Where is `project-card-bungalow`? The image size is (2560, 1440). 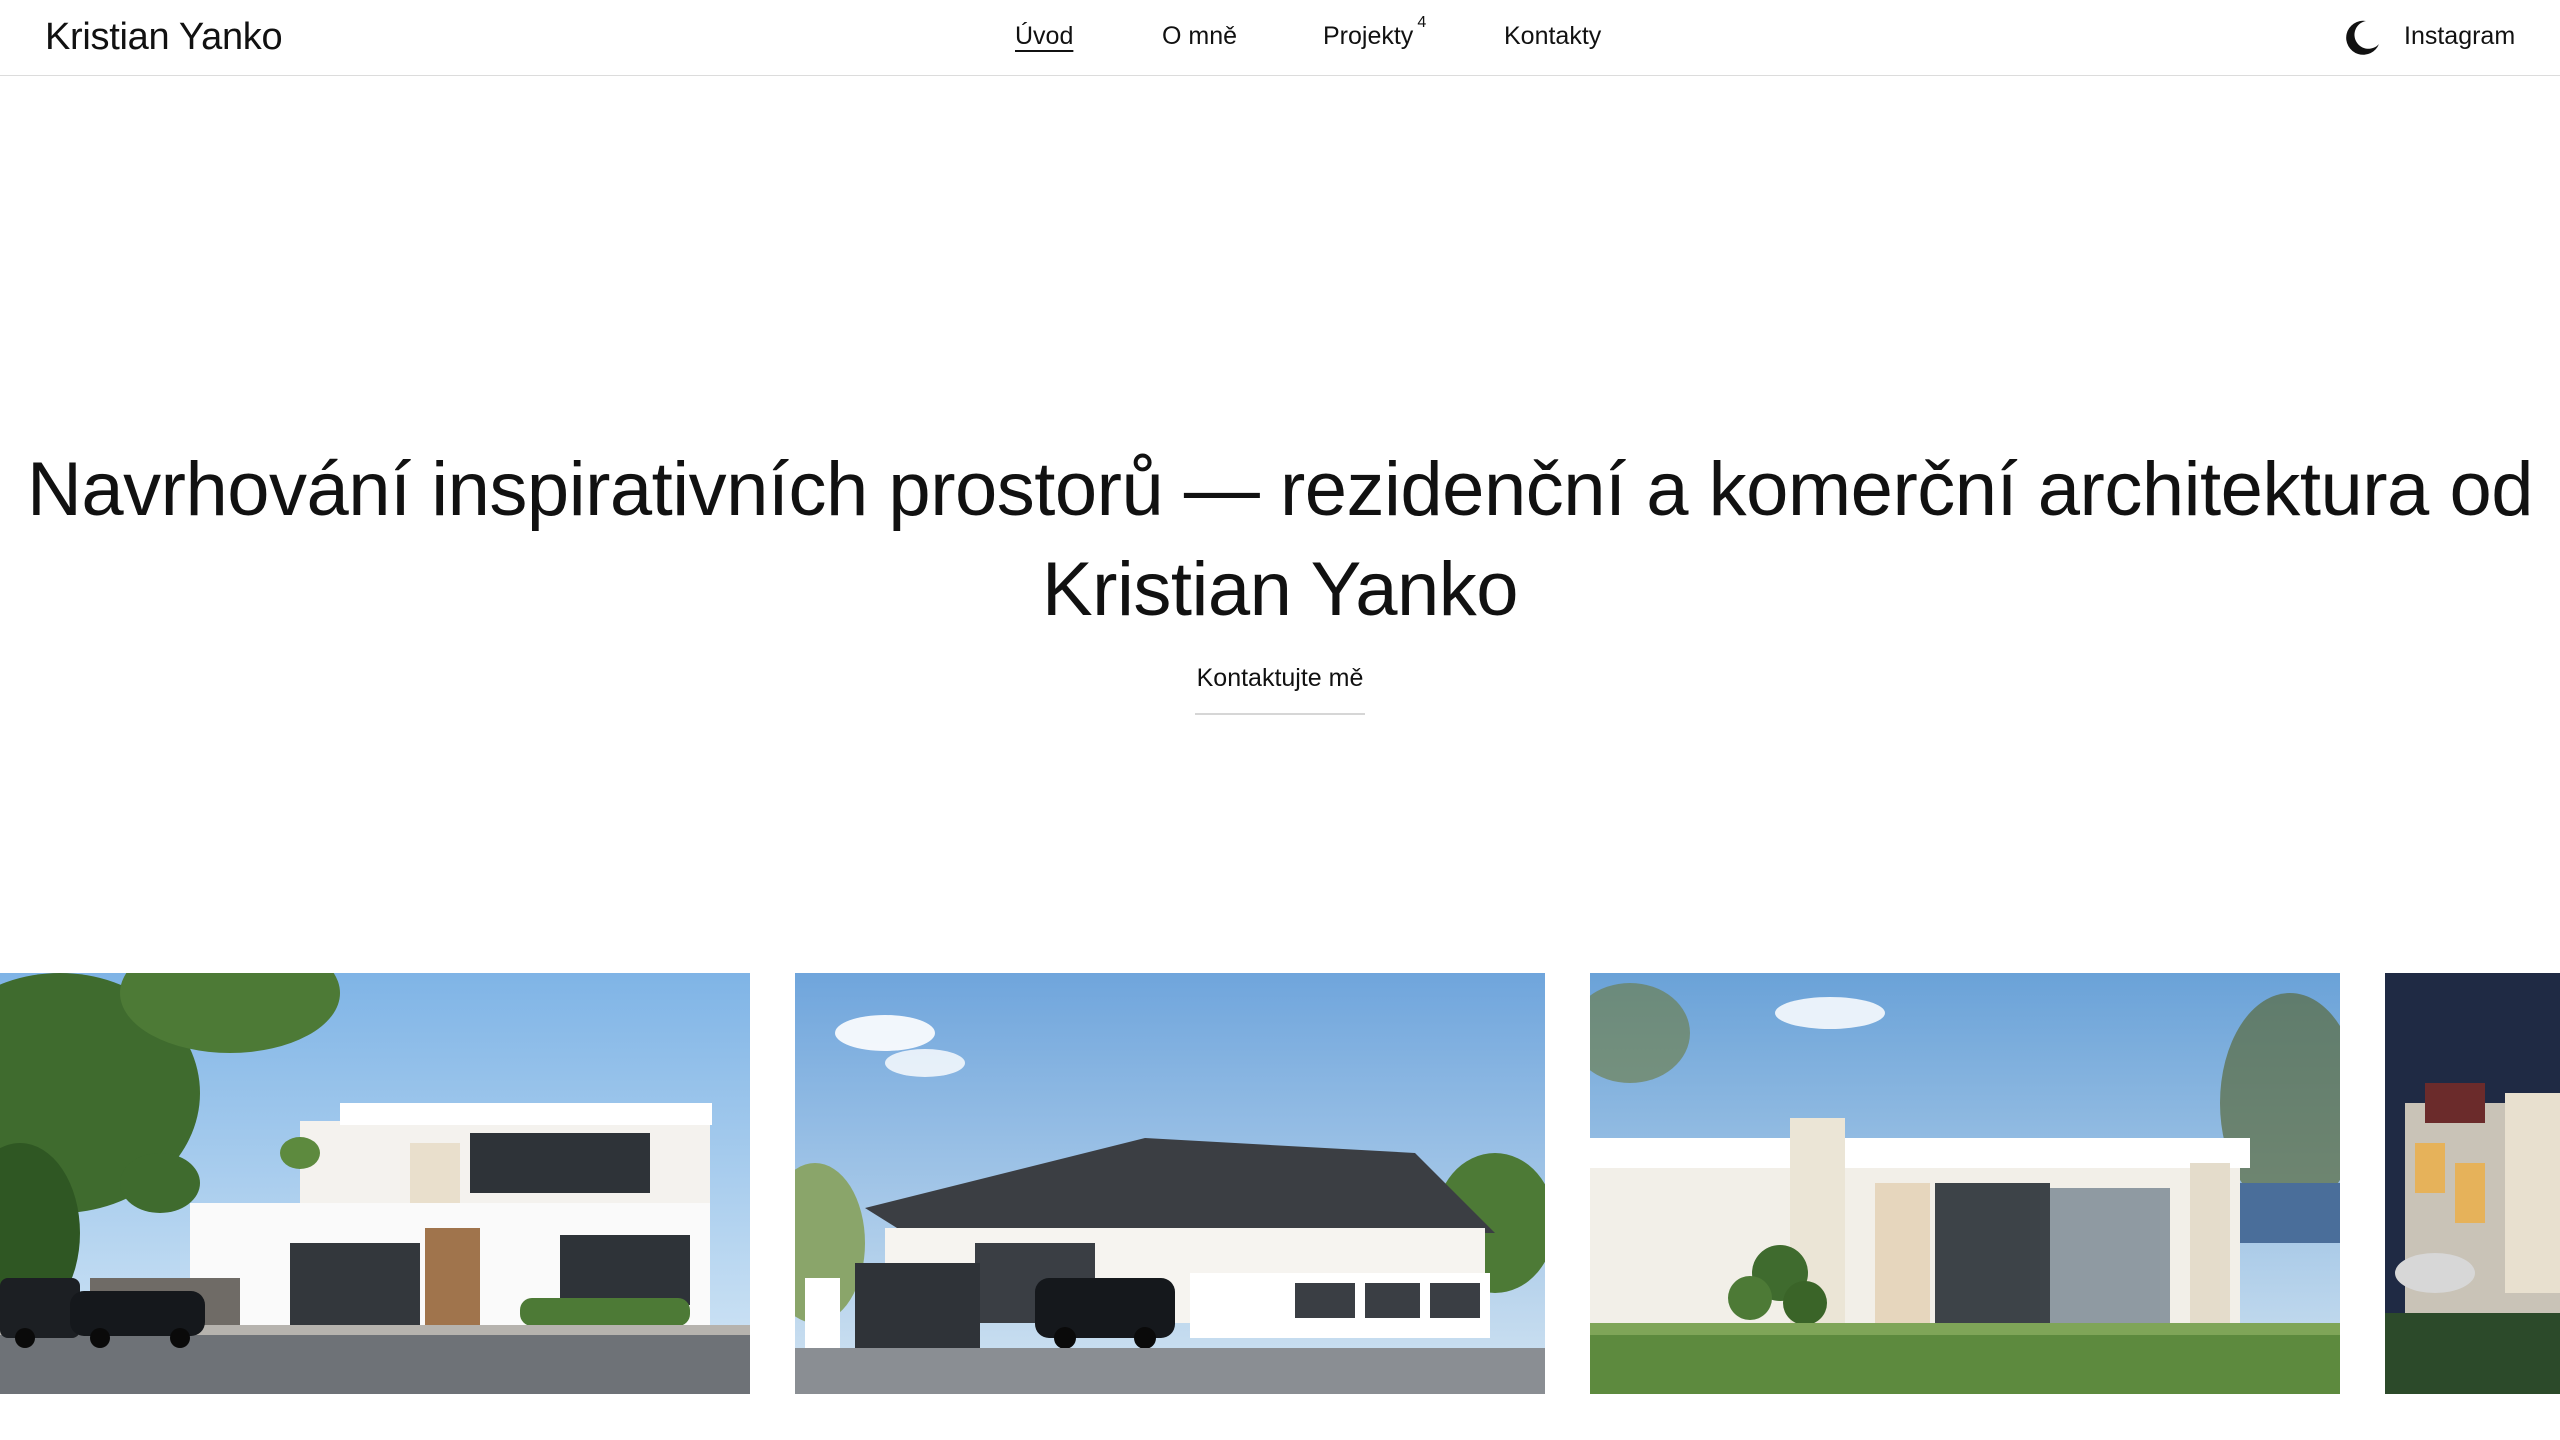 project-card-bungalow is located at coordinates (1170, 1183).